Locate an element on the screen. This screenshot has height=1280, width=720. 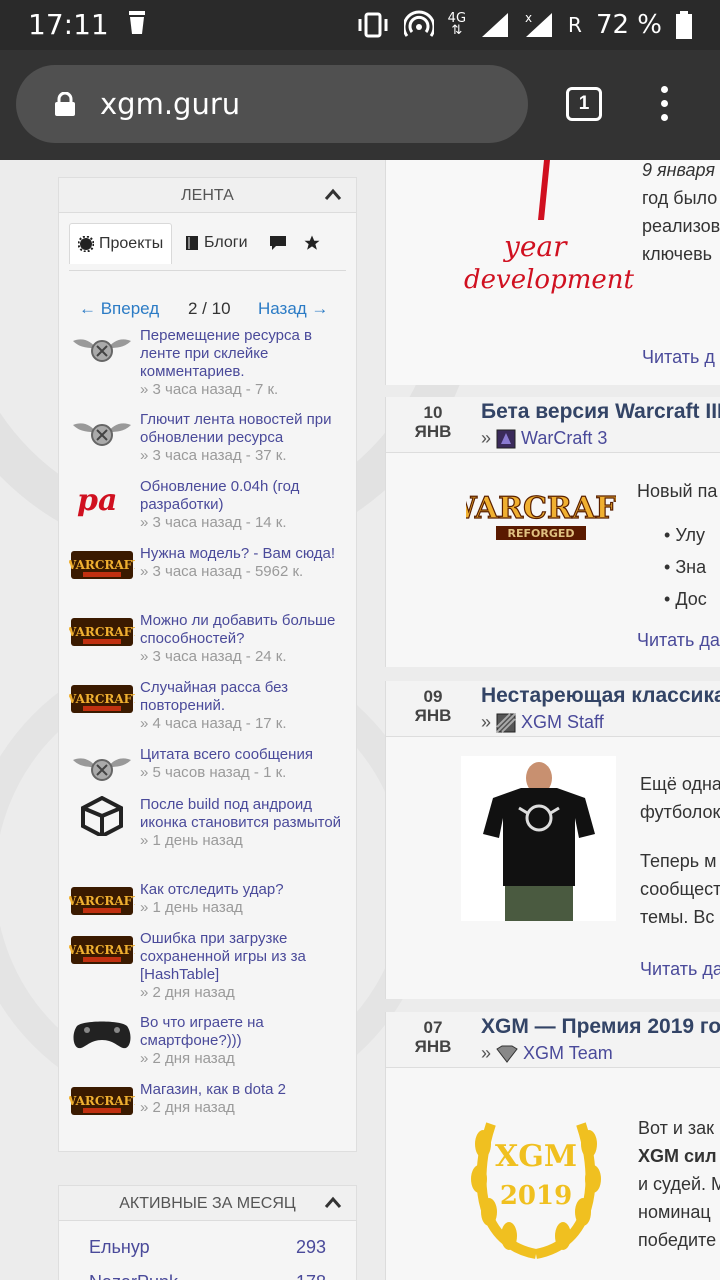
pager-next-link: Назад → is located at coordinates (293, 309).